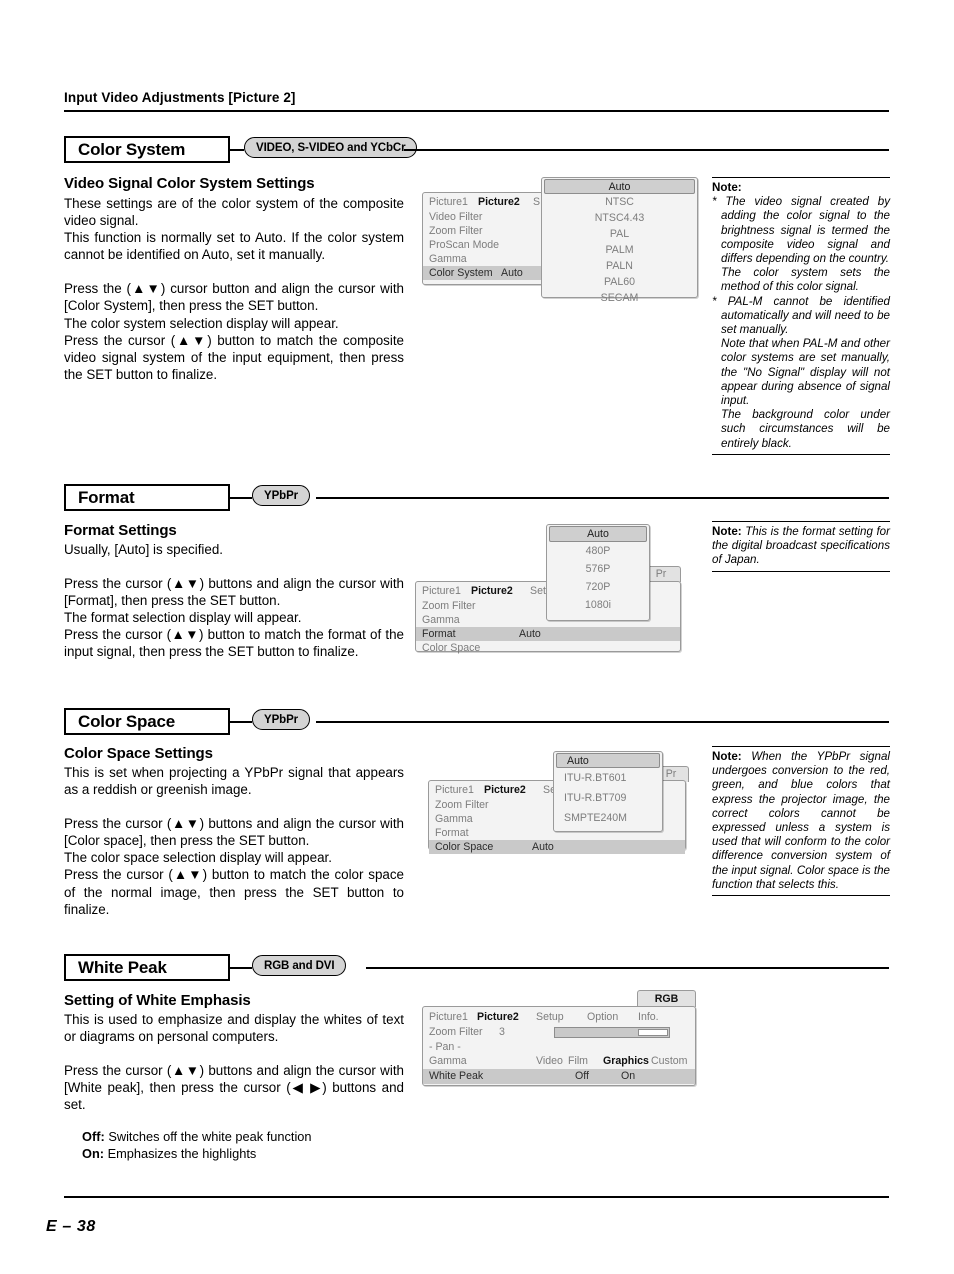  I want to click on osd-row: Zoom Filter, so click(483, 231).